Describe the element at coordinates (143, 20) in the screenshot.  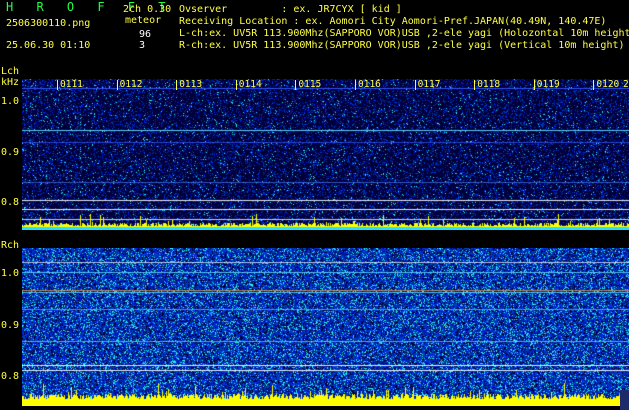
I see `meteor-label: meteor` at that location.